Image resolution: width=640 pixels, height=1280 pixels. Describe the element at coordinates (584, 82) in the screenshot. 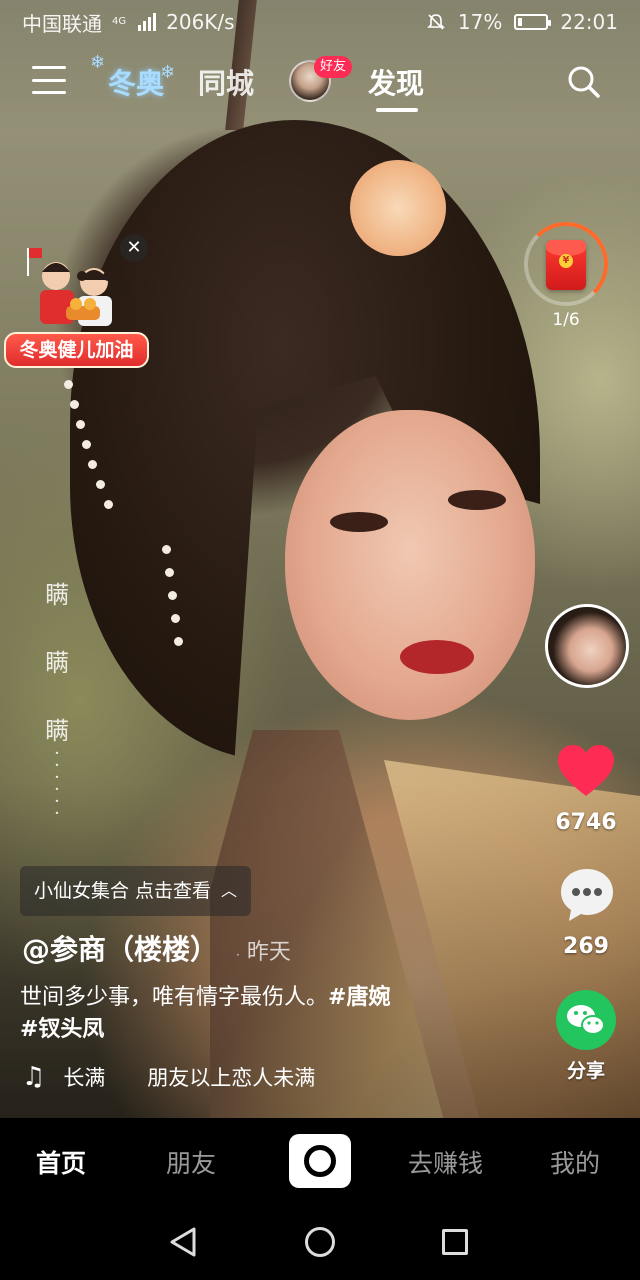

I see `search-icon` at that location.